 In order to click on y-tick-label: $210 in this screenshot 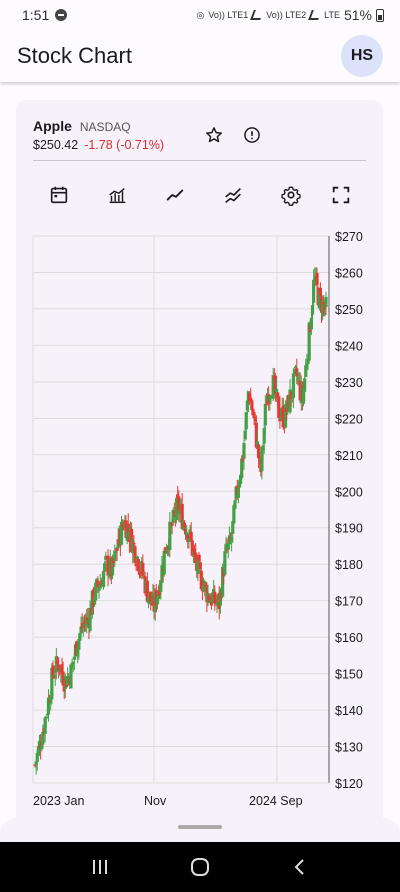, I will do `click(349, 456)`.